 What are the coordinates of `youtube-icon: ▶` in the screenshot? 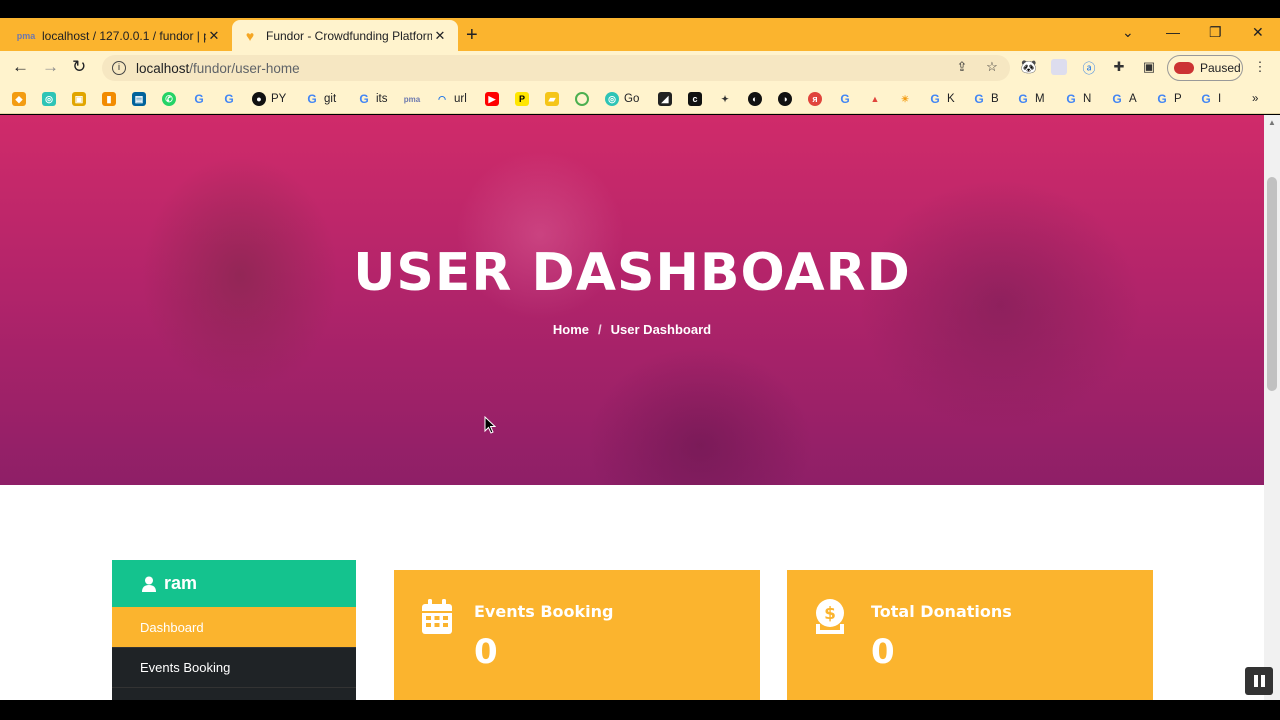 It's located at (494, 99).